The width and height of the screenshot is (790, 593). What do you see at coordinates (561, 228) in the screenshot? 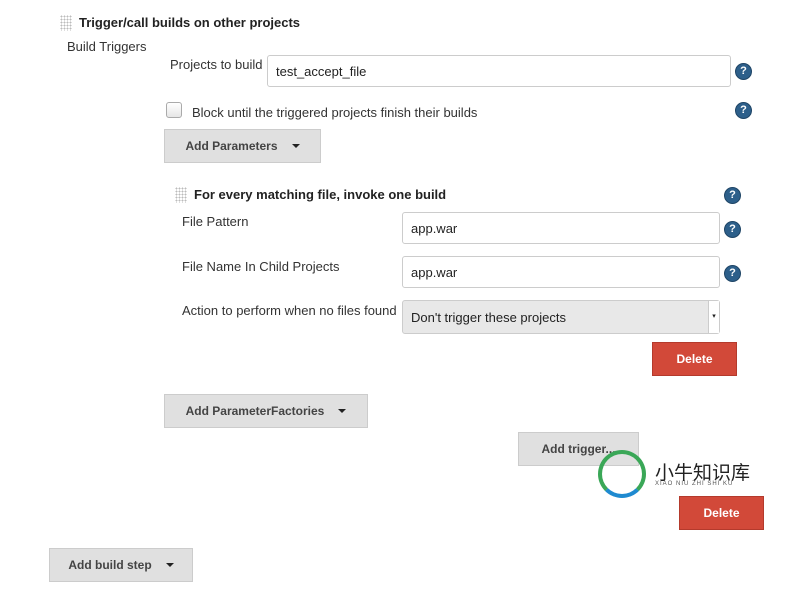
I see `file-pattern-input` at bounding box center [561, 228].